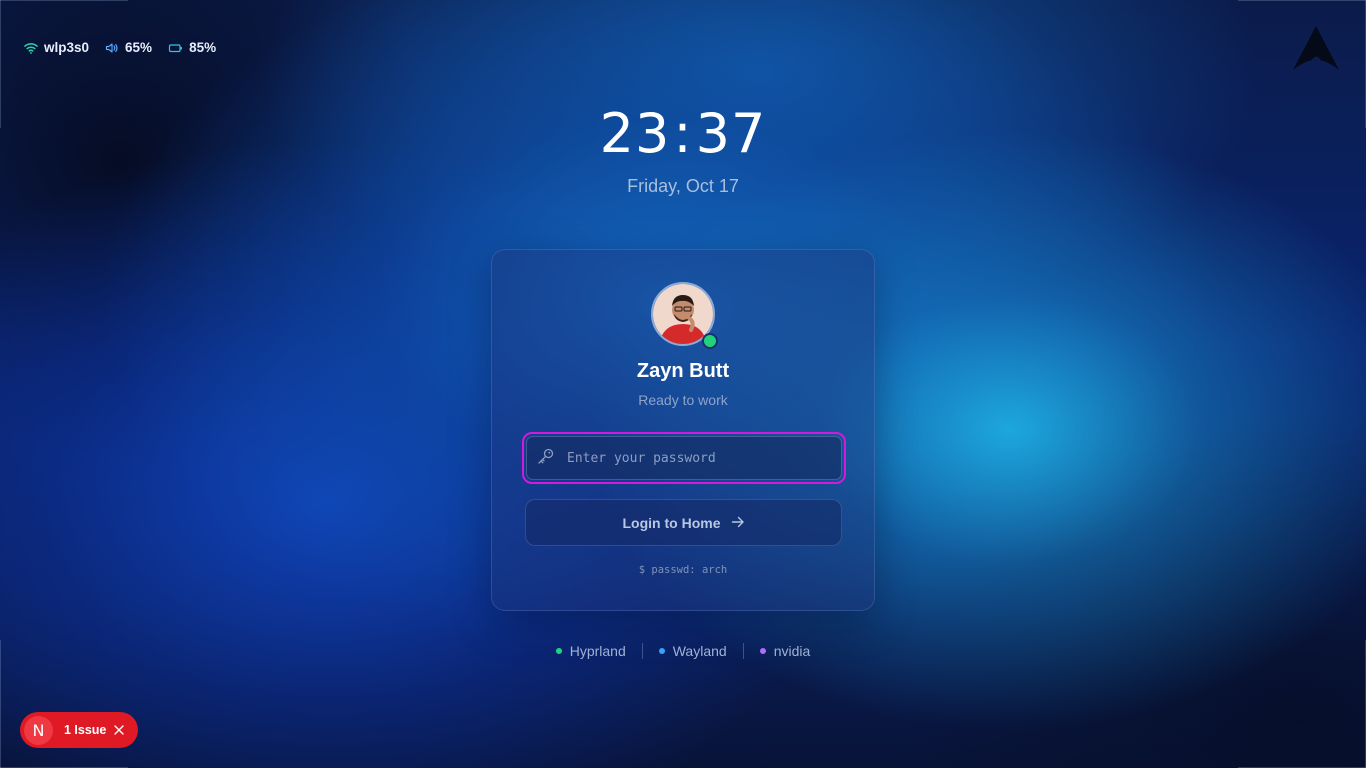 The width and height of the screenshot is (1366, 768). I want to click on battery-status: 85%, so click(192, 47).